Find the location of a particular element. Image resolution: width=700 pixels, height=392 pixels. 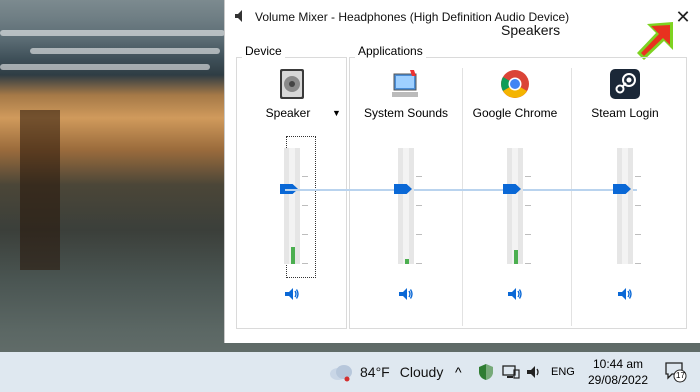

channel-speaker: Speaker ▼ is located at coordinates (292, 195).